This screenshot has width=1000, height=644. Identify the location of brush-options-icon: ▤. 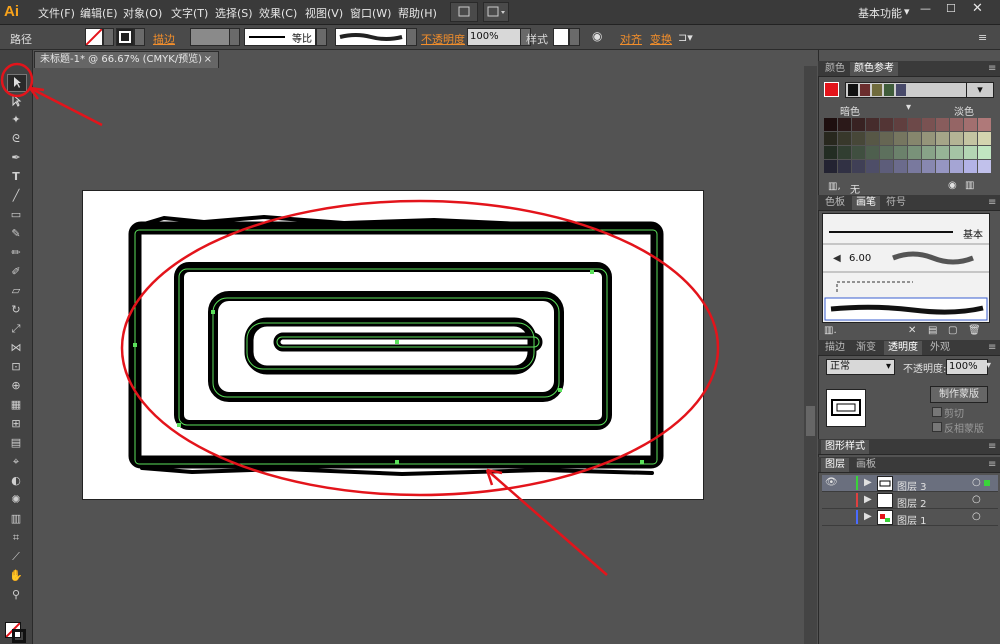
(932, 330).